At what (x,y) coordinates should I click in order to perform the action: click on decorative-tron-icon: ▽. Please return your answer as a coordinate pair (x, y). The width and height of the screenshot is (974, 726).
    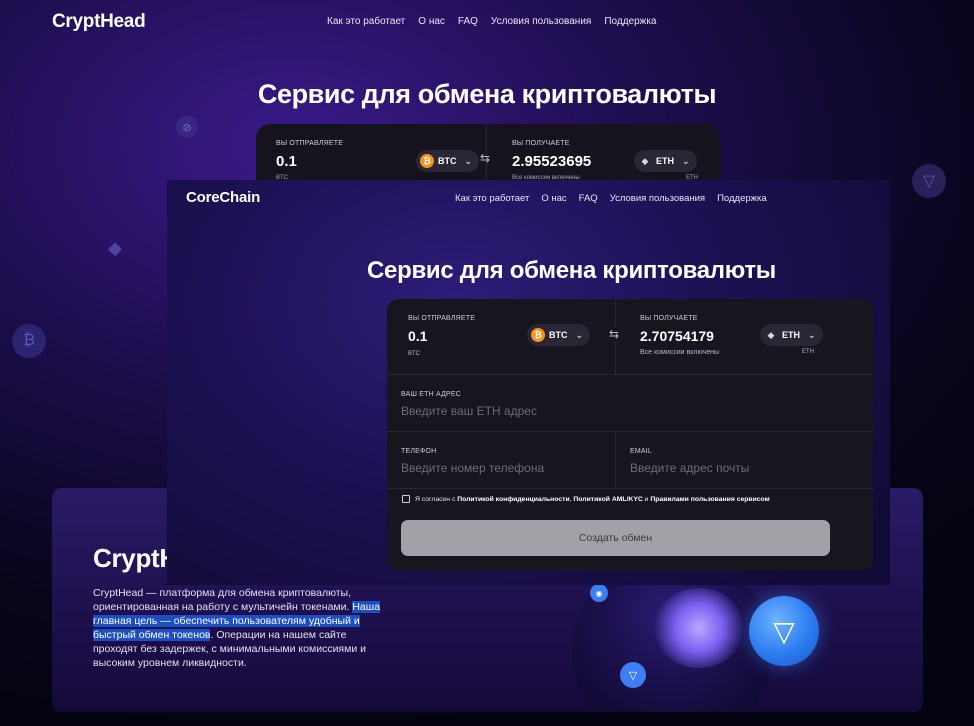
    Looking at the image, I should click on (929, 181).